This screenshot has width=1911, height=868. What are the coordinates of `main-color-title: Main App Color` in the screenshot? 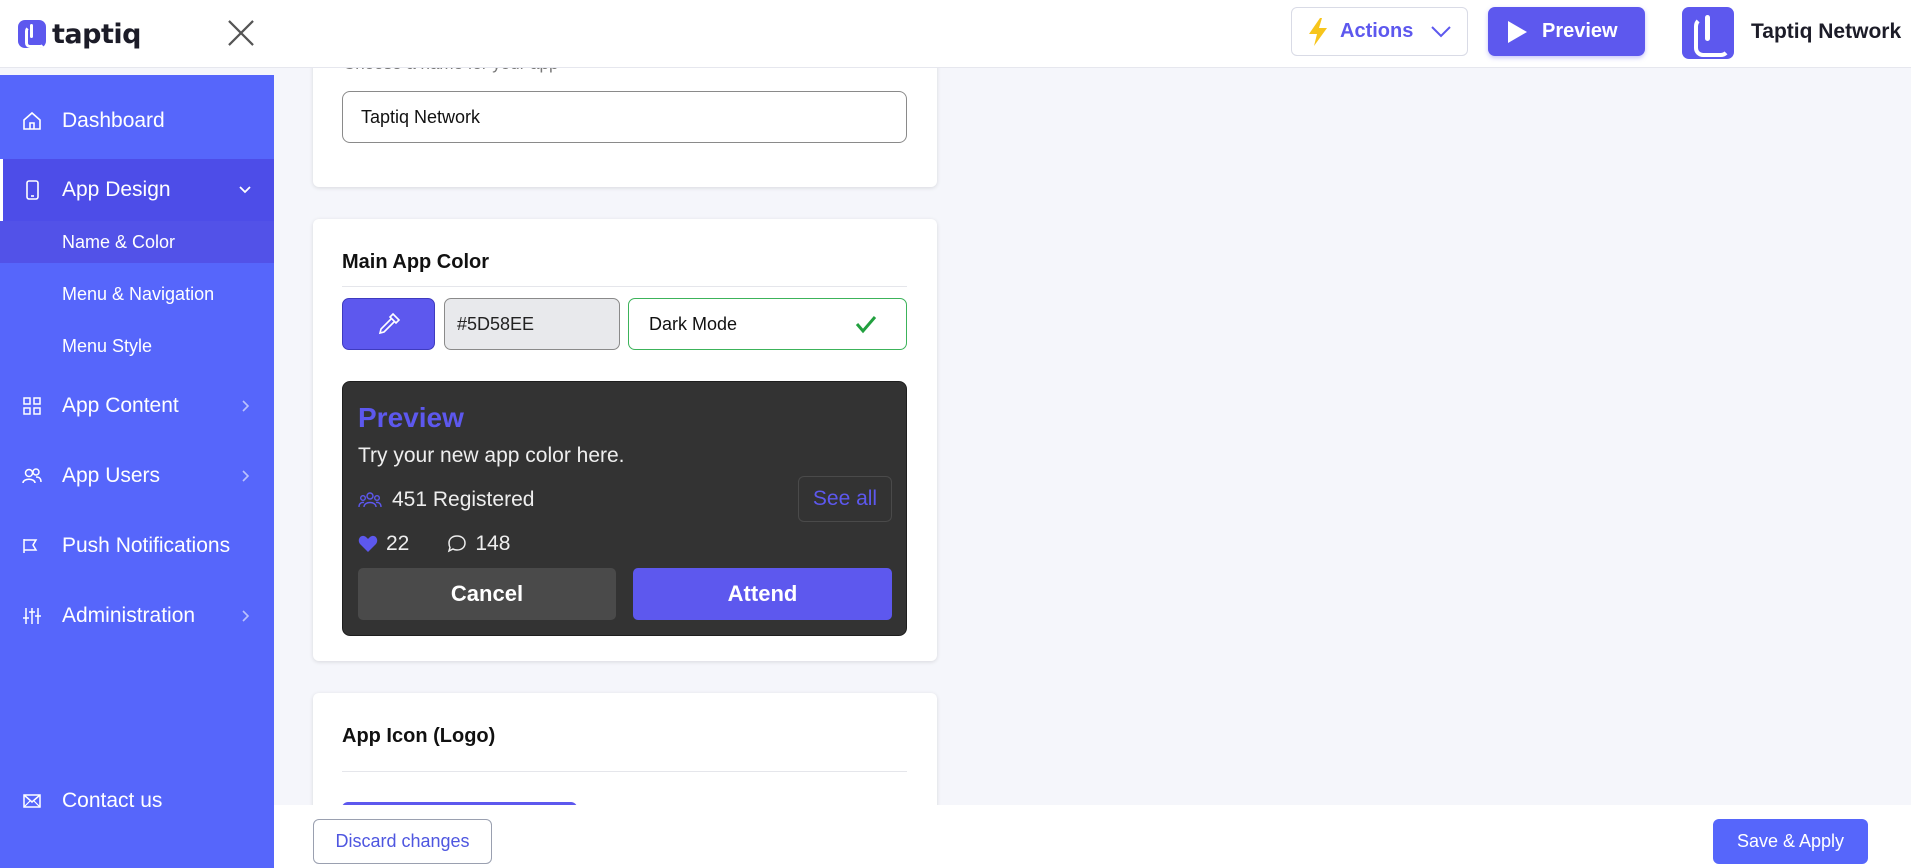 It's located at (416, 262).